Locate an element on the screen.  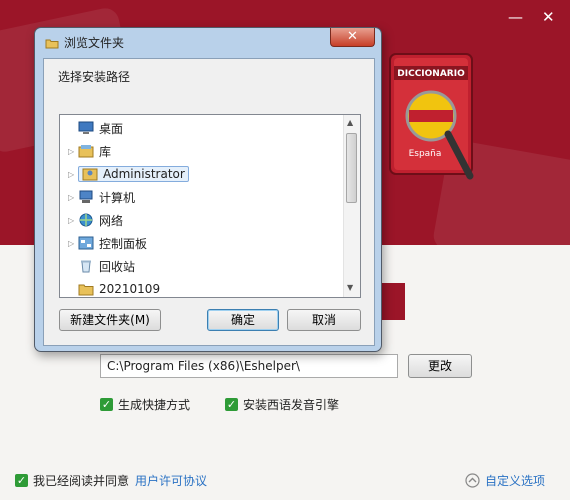
new-folder-button: 新建文件夹(M) is located at coordinates (110, 320).